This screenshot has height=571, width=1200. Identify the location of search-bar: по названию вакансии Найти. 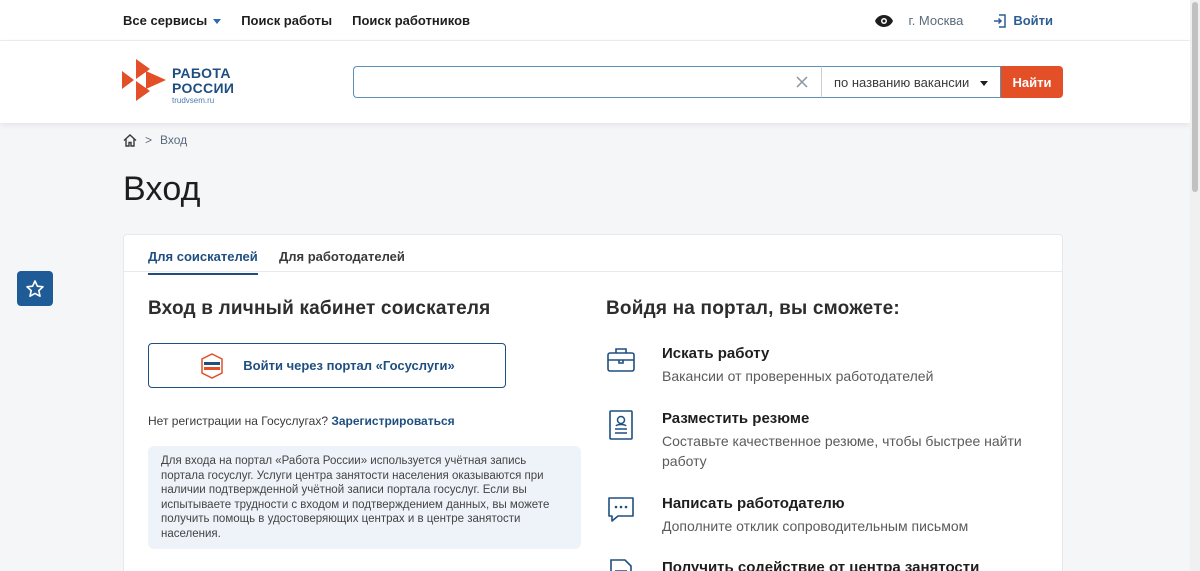
(708, 82).